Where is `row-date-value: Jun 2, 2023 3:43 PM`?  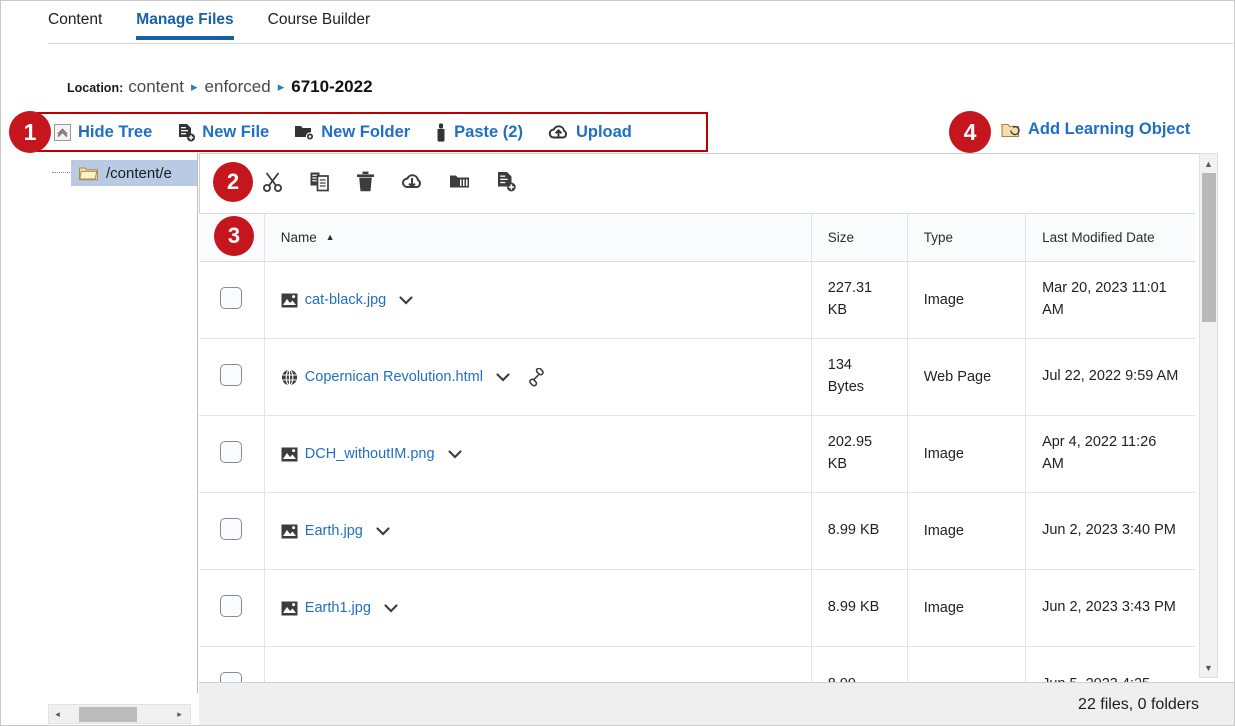 row-date-value: Jun 2, 2023 3:43 PM is located at coordinates (1109, 607).